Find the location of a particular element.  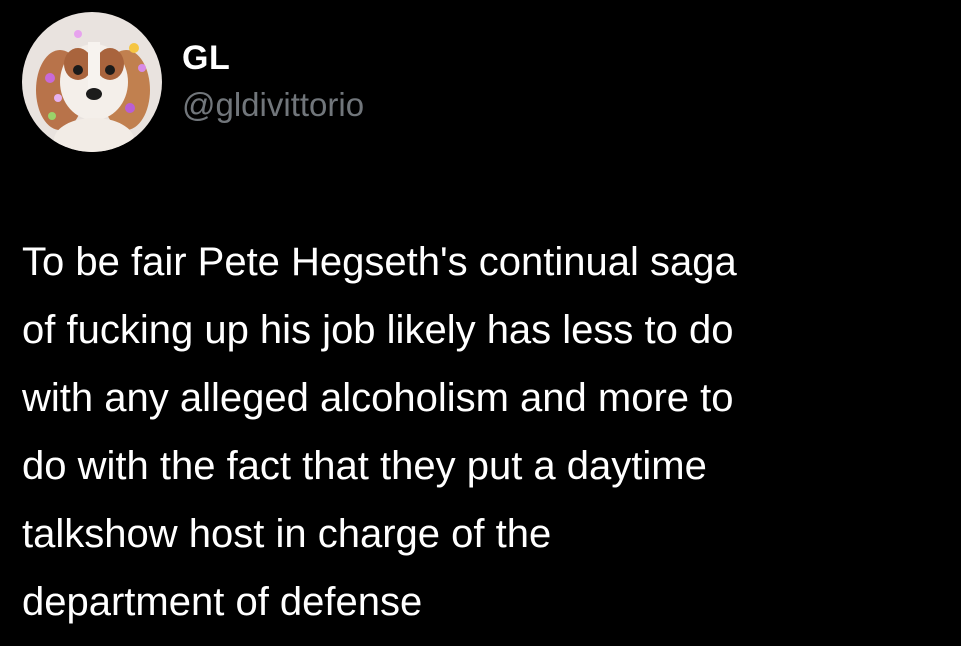

tweet-header: GL @gldivittorio is located at coordinates (193, 82).